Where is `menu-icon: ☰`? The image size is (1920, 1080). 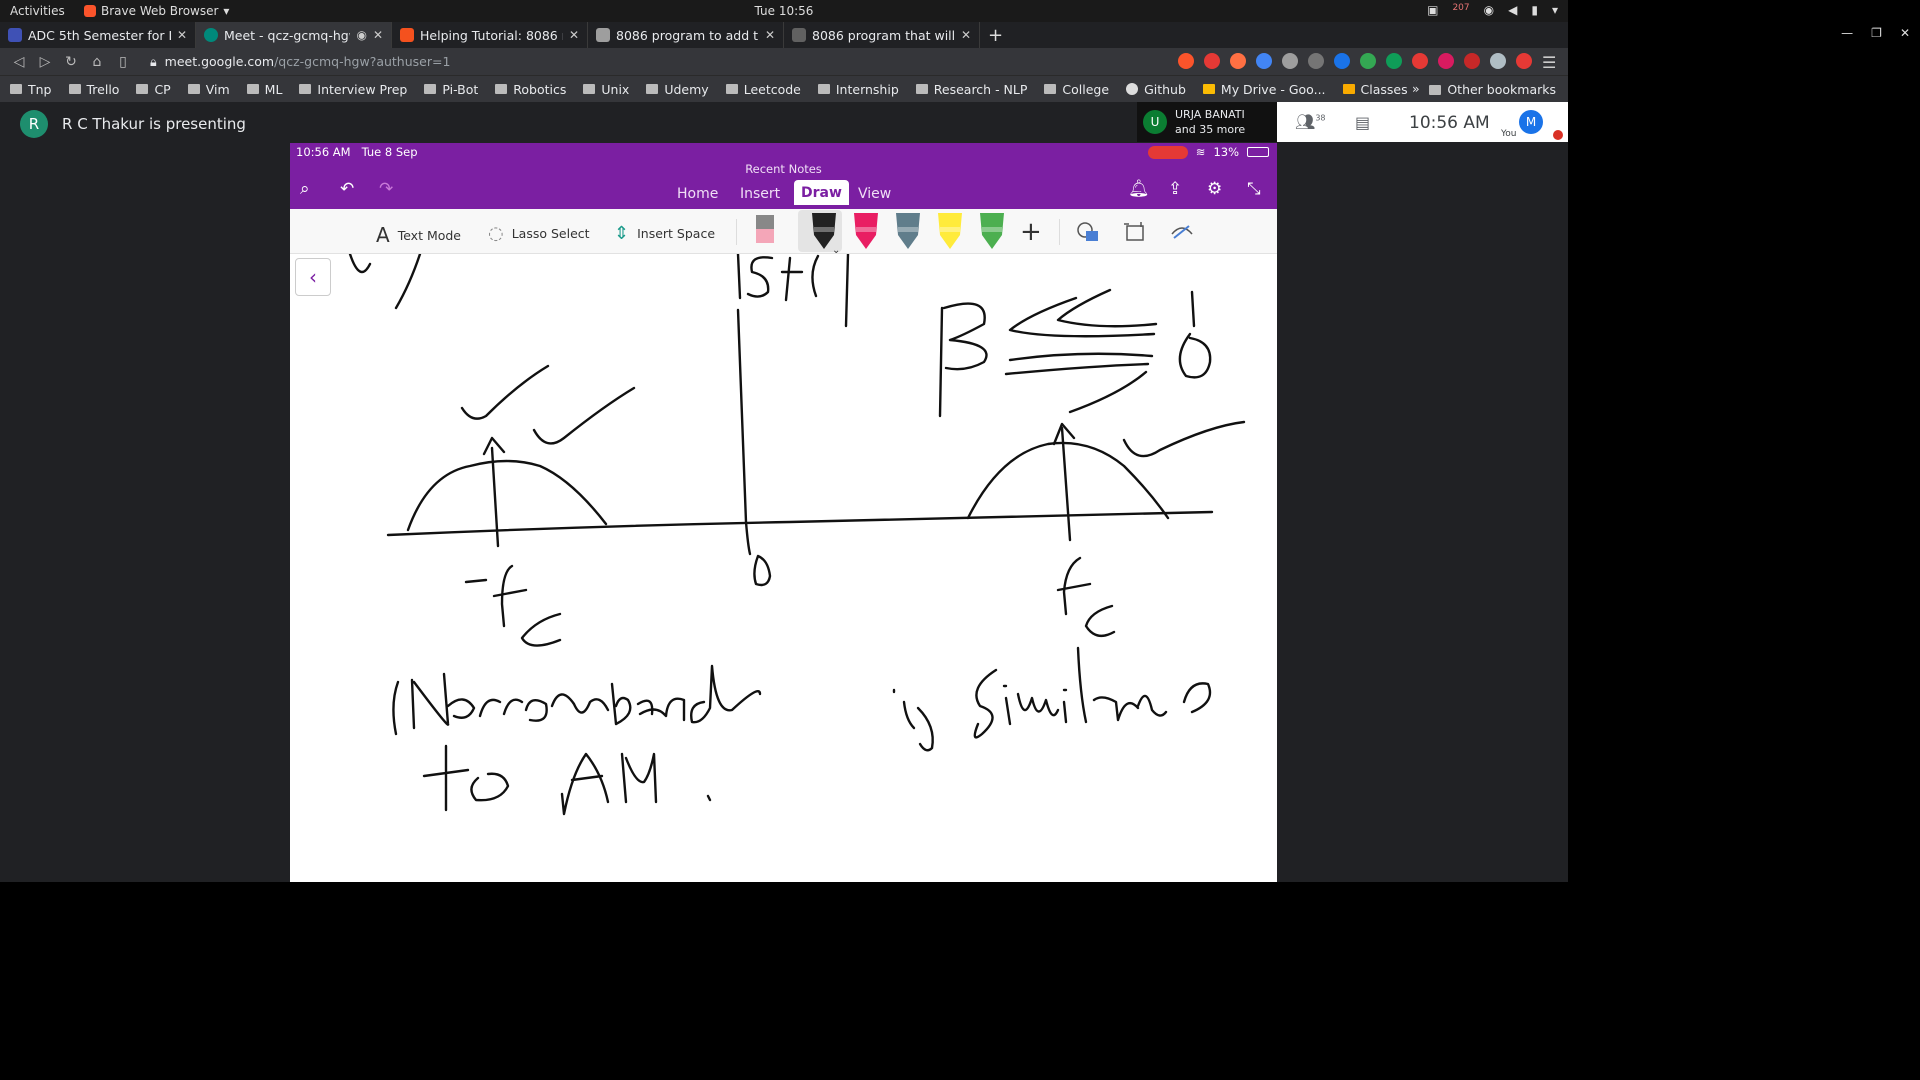
menu-icon: ☰ is located at coordinates (1550, 62).